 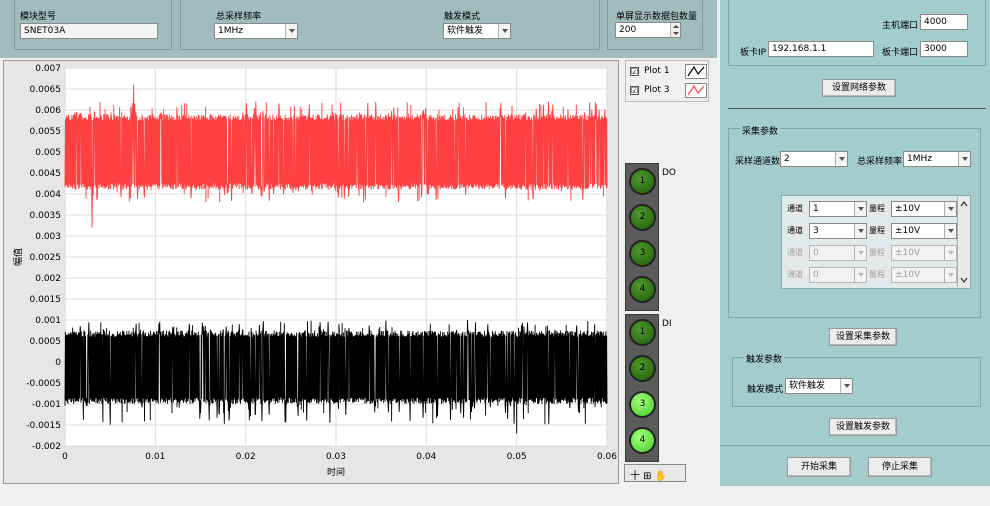 I want to click on legend-item-plot1: ☑ Plot 1, so click(x=669, y=72).